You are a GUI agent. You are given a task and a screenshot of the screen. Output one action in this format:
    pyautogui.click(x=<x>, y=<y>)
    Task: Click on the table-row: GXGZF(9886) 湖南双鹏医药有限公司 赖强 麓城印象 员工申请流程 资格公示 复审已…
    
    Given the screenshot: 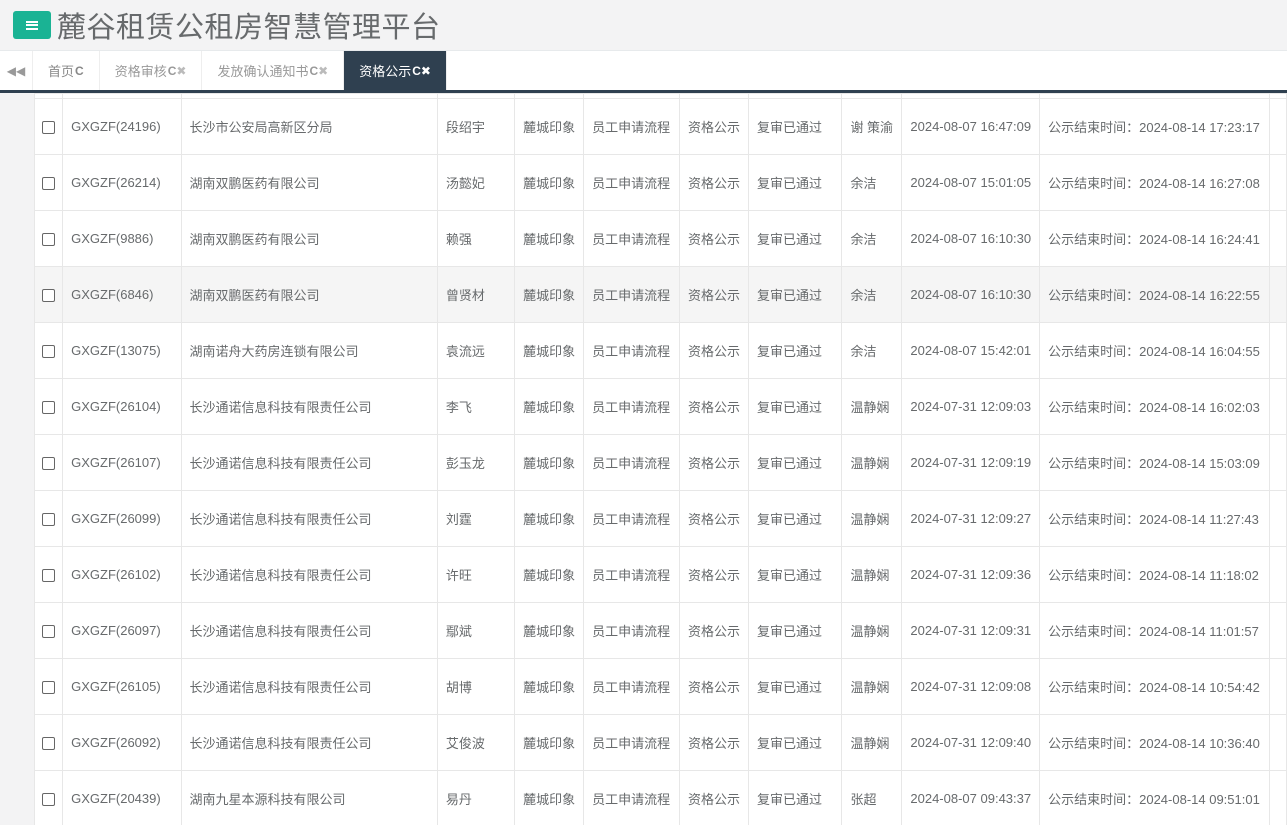 What is the action you would take?
    pyautogui.click(x=660, y=238)
    